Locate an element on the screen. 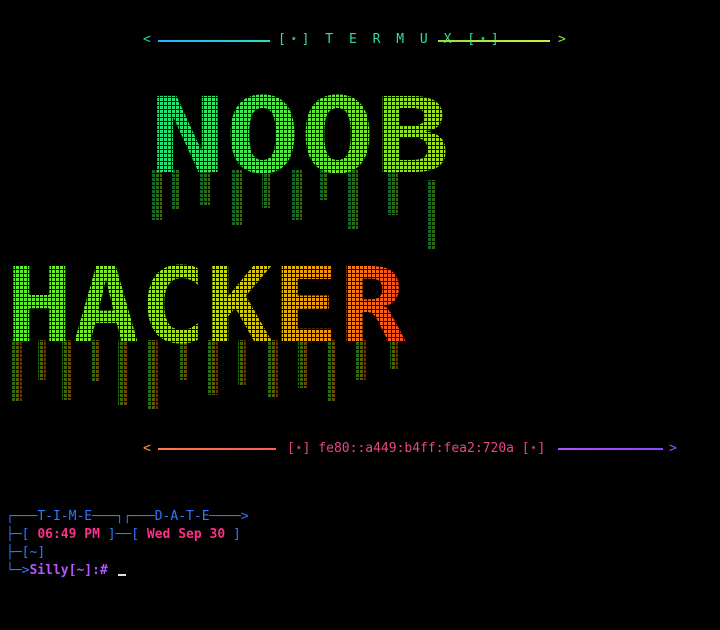 The height and width of the screenshot is (630, 720). prompt-datetime-row: ├─[ 06:49 PM ]──[ Wed Sep 30 ] is located at coordinates (123, 534).